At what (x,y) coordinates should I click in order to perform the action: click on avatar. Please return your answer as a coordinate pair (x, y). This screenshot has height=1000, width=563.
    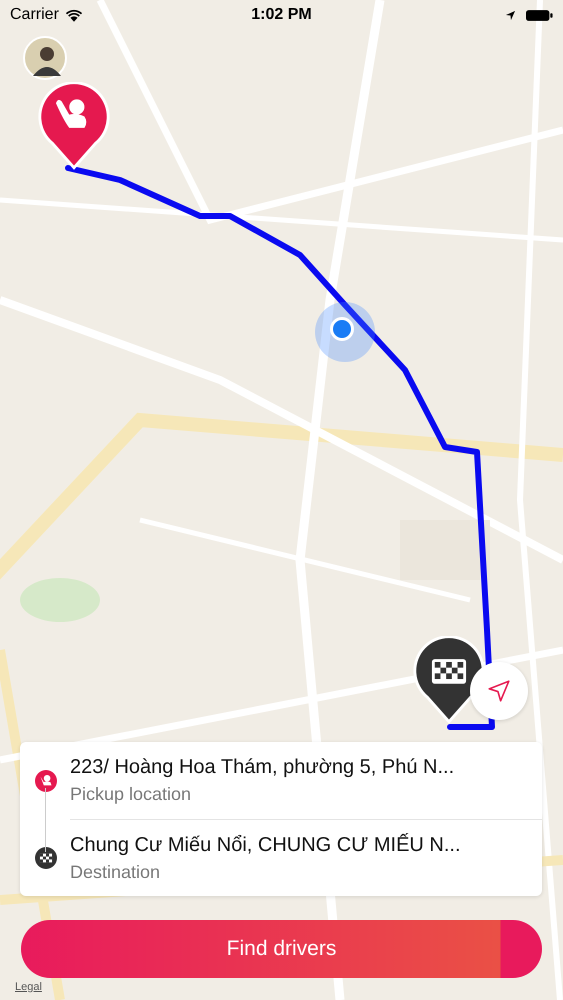
    Looking at the image, I should click on (45, 58).